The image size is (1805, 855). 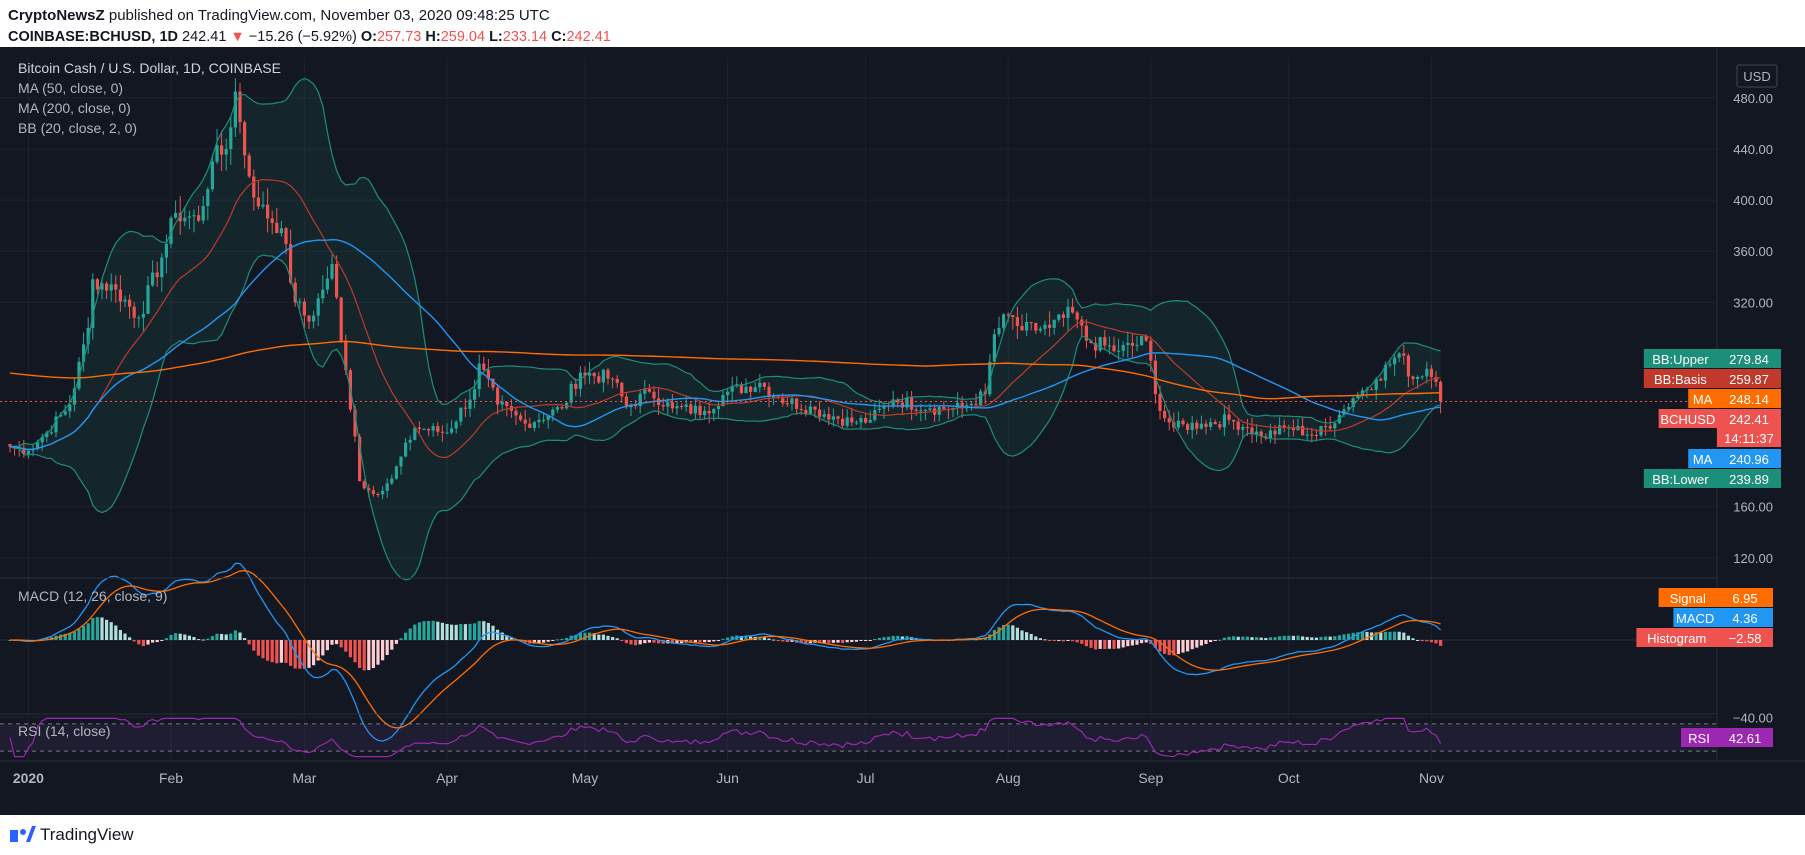 I want to click on time-tick-label: May, so click(x=585, y=778).